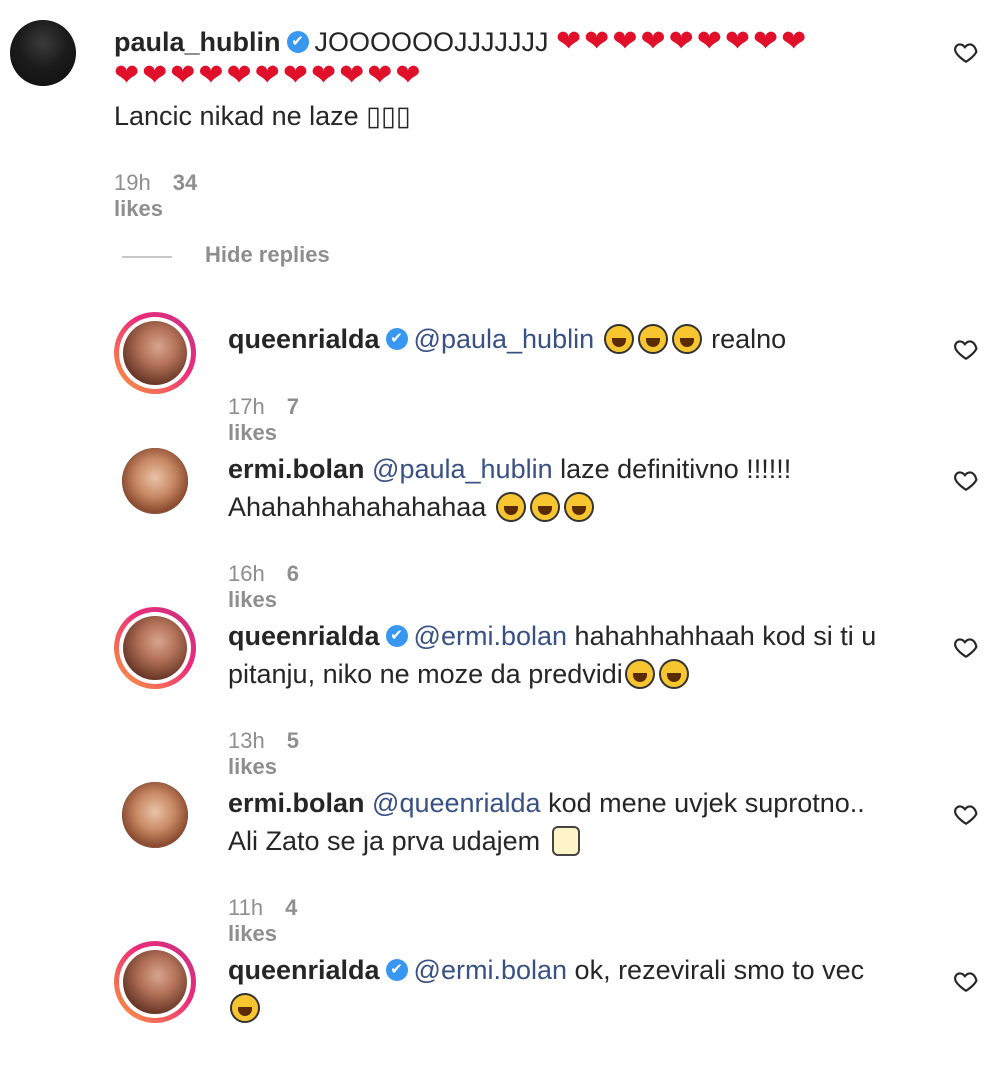 This screenshot has width=1000, height=1066. What do you see at coordinates (384, 841) in the screenshot?
I see `reply-text: Ali Zato se ja prva udajem` at bounding box center [384, 841].